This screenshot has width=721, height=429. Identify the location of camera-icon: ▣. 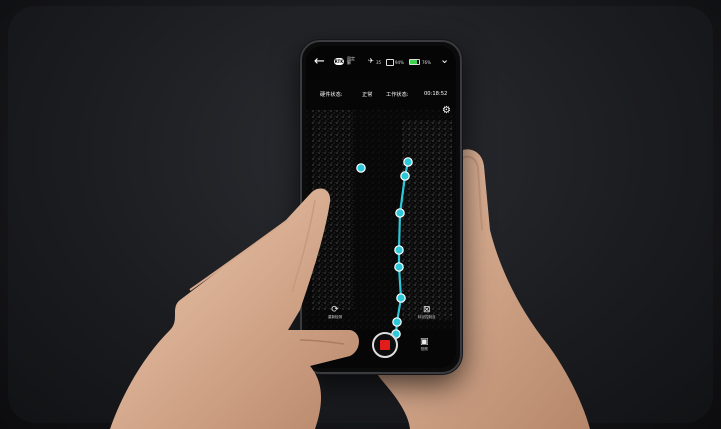
(424, 342).